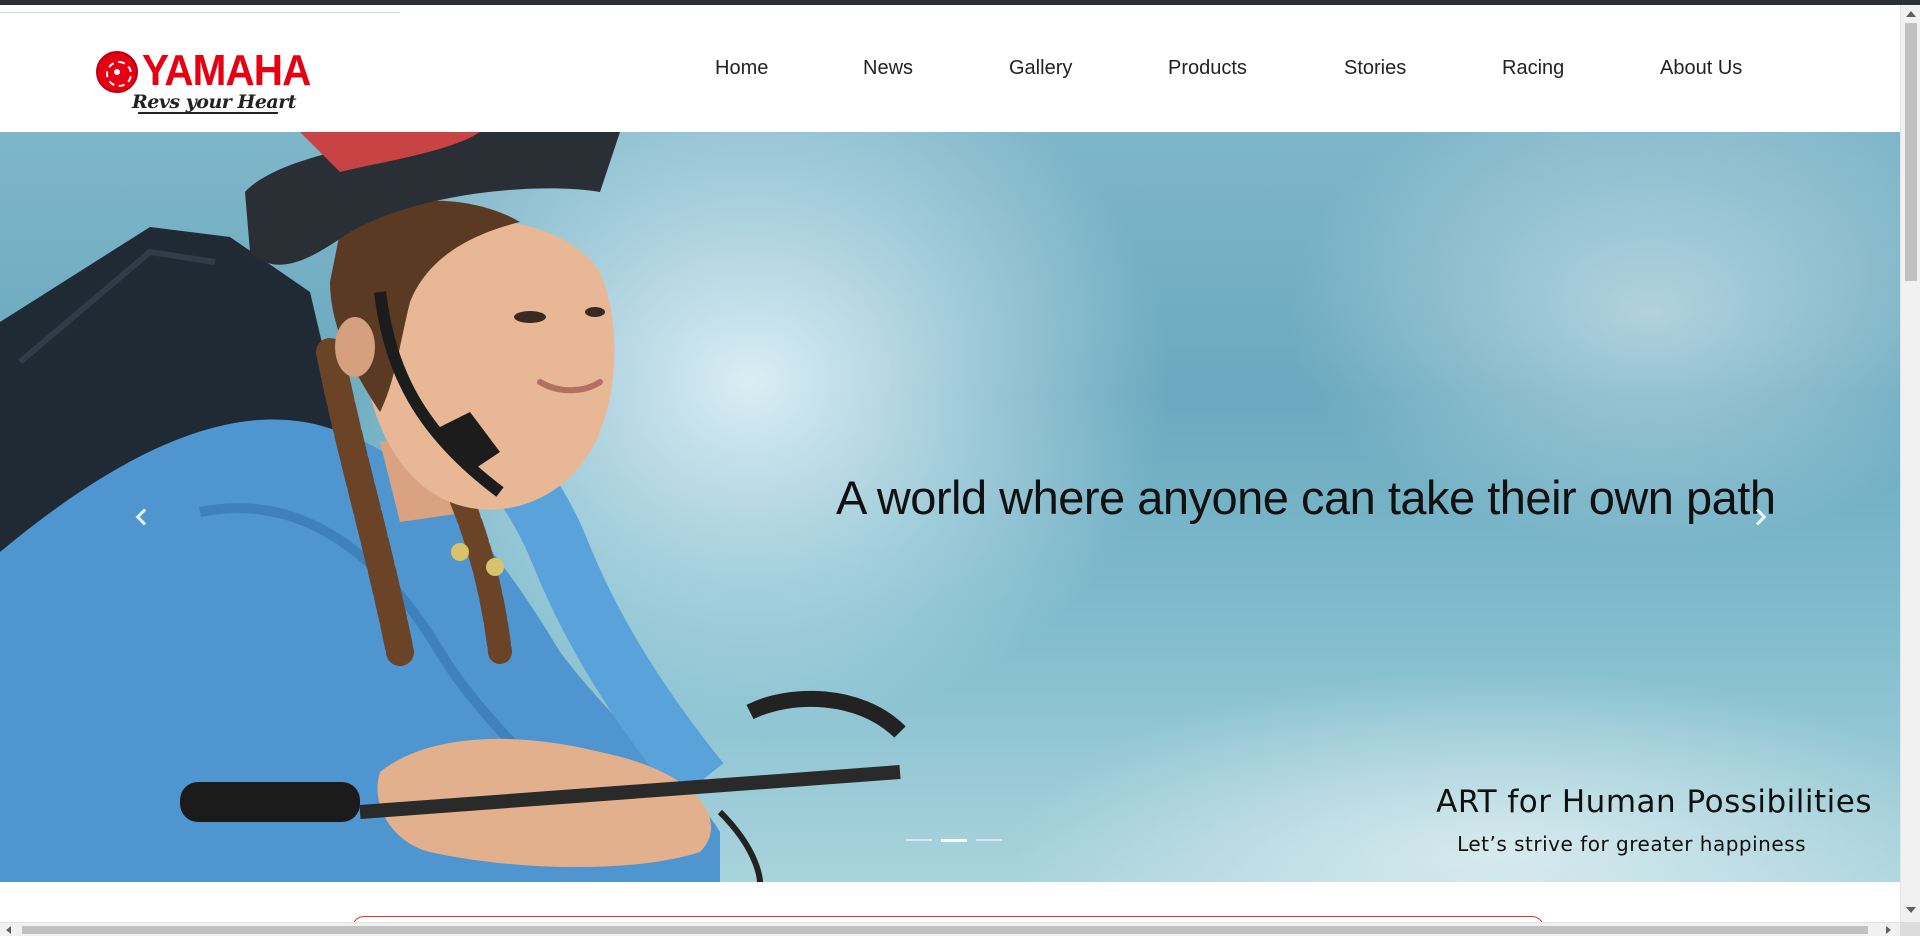  I want to click on nav-item-news: News, so click(888, 68).